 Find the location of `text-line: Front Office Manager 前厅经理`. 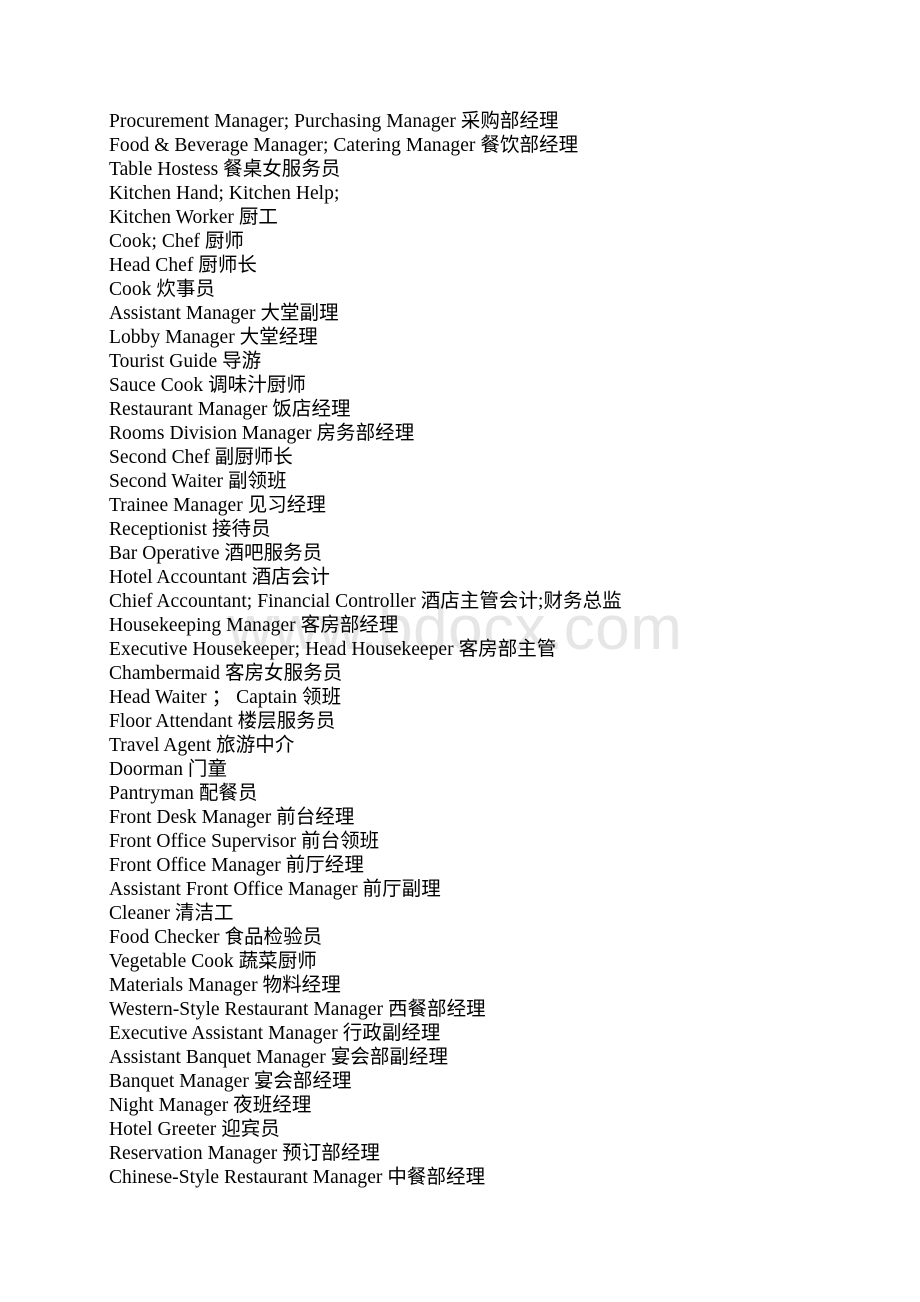

text-line: Front Office Manager 前厅经理 is located at coordinates (236, 865).